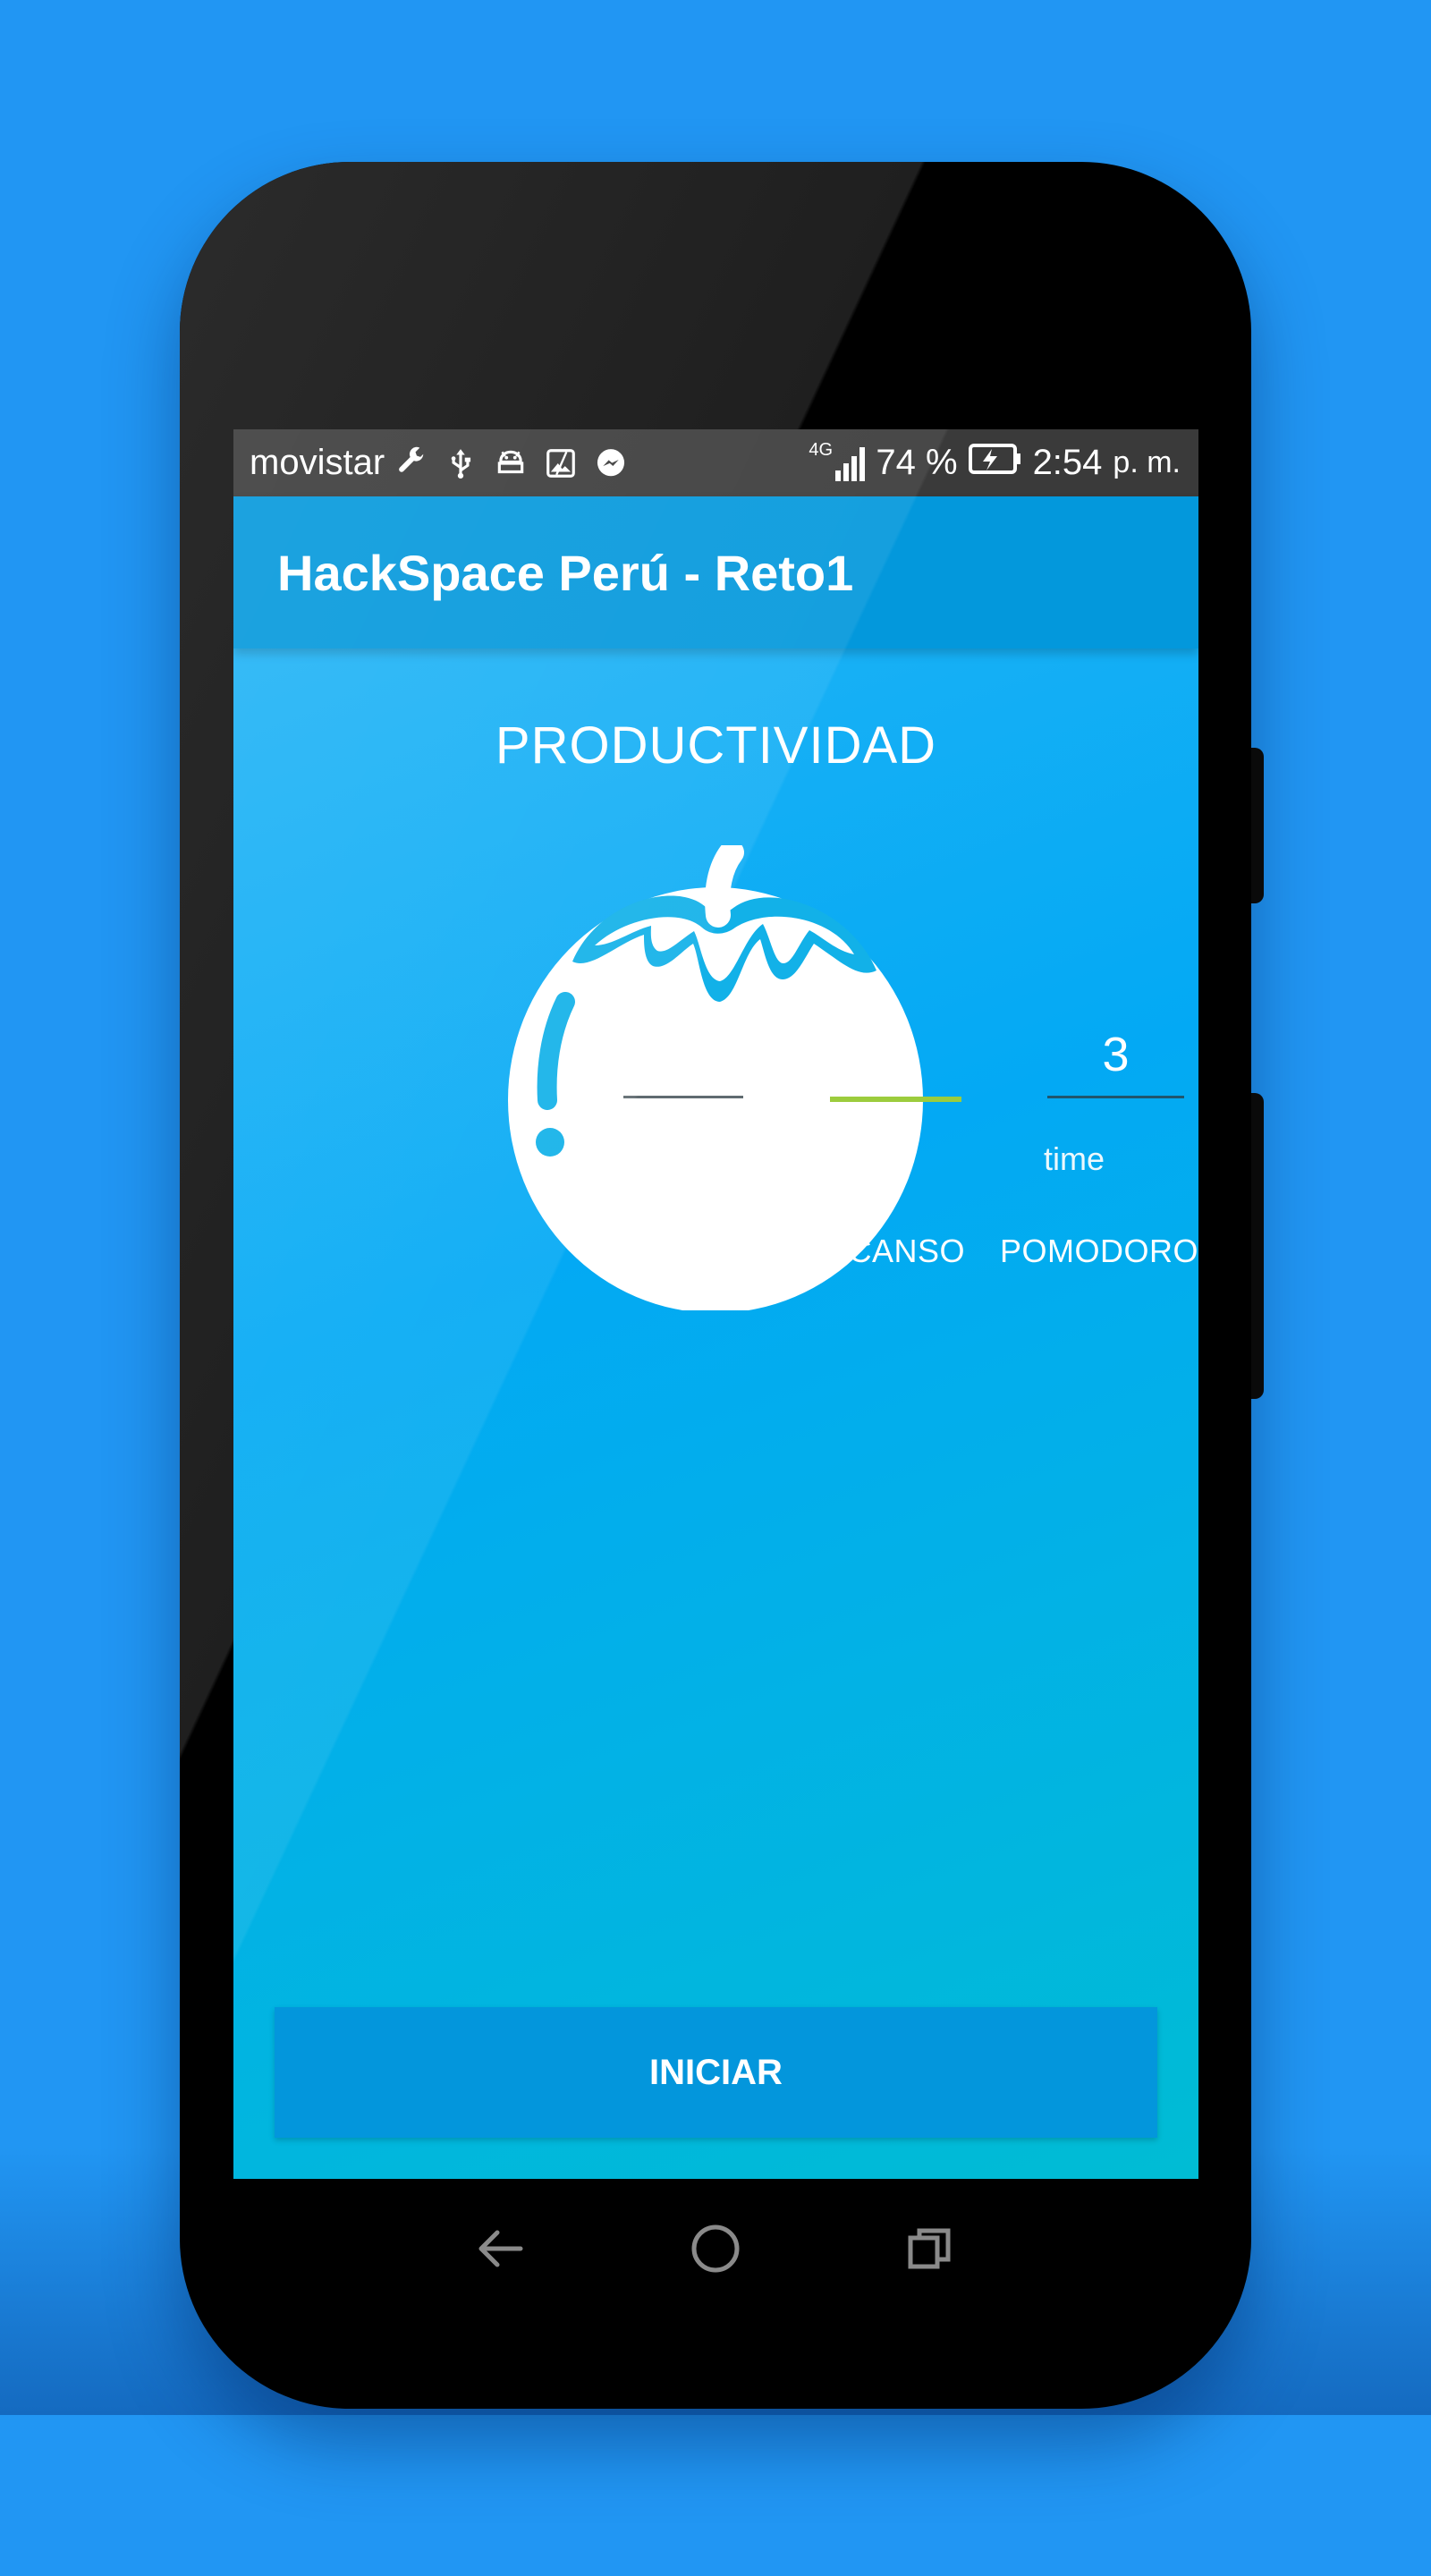 The width and height of the screenshot is (1431, 2576). Describe the element at coordinates (930, 2248) in the screenshot. I see `recents-icon` at that location.